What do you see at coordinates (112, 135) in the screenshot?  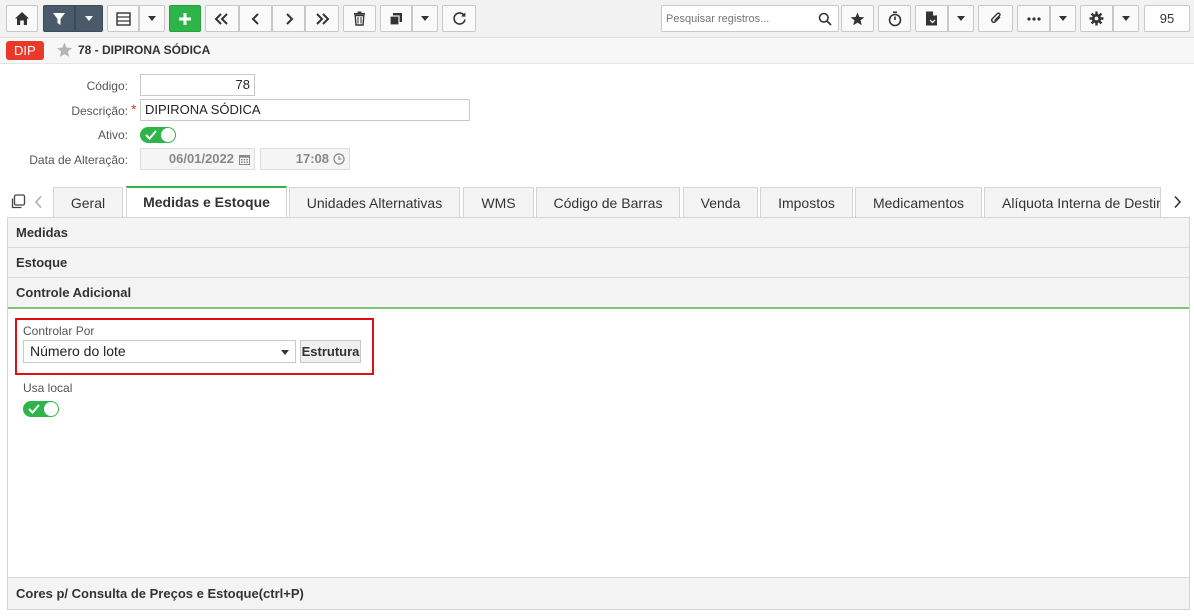 I see `ativo-label: Ativo:` at bounding box center [112, 135].